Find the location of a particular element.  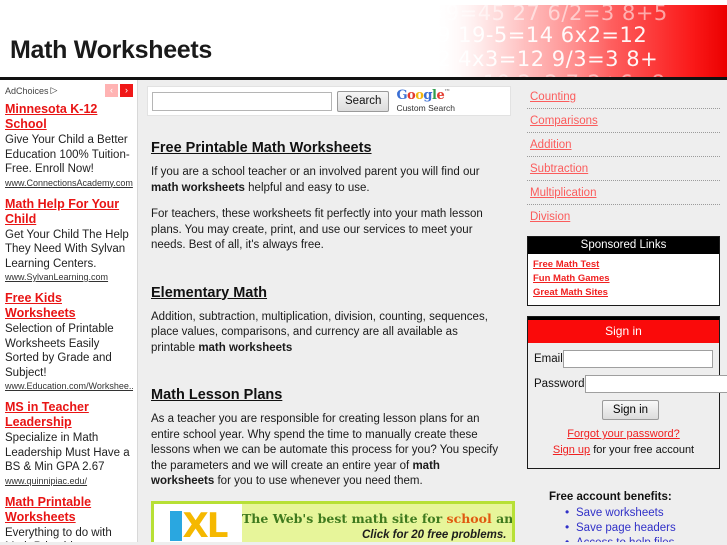

ad-url-link: www.SylvanLearning.com is located at coordinates (69, 277).